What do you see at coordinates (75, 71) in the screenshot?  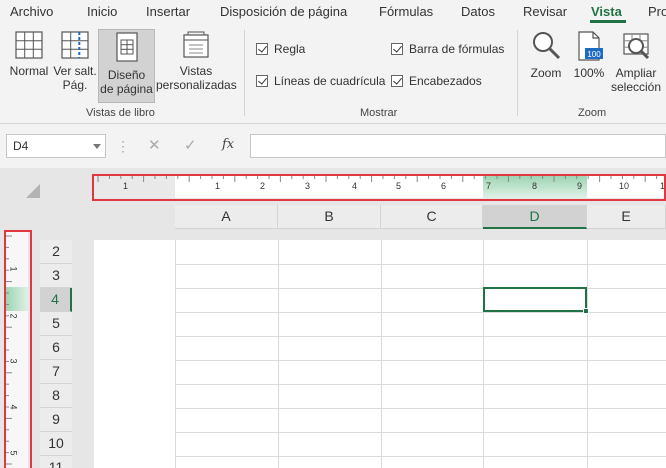 I see `page-break-label-1: Ver salt.` at bounding box center [75, 71].